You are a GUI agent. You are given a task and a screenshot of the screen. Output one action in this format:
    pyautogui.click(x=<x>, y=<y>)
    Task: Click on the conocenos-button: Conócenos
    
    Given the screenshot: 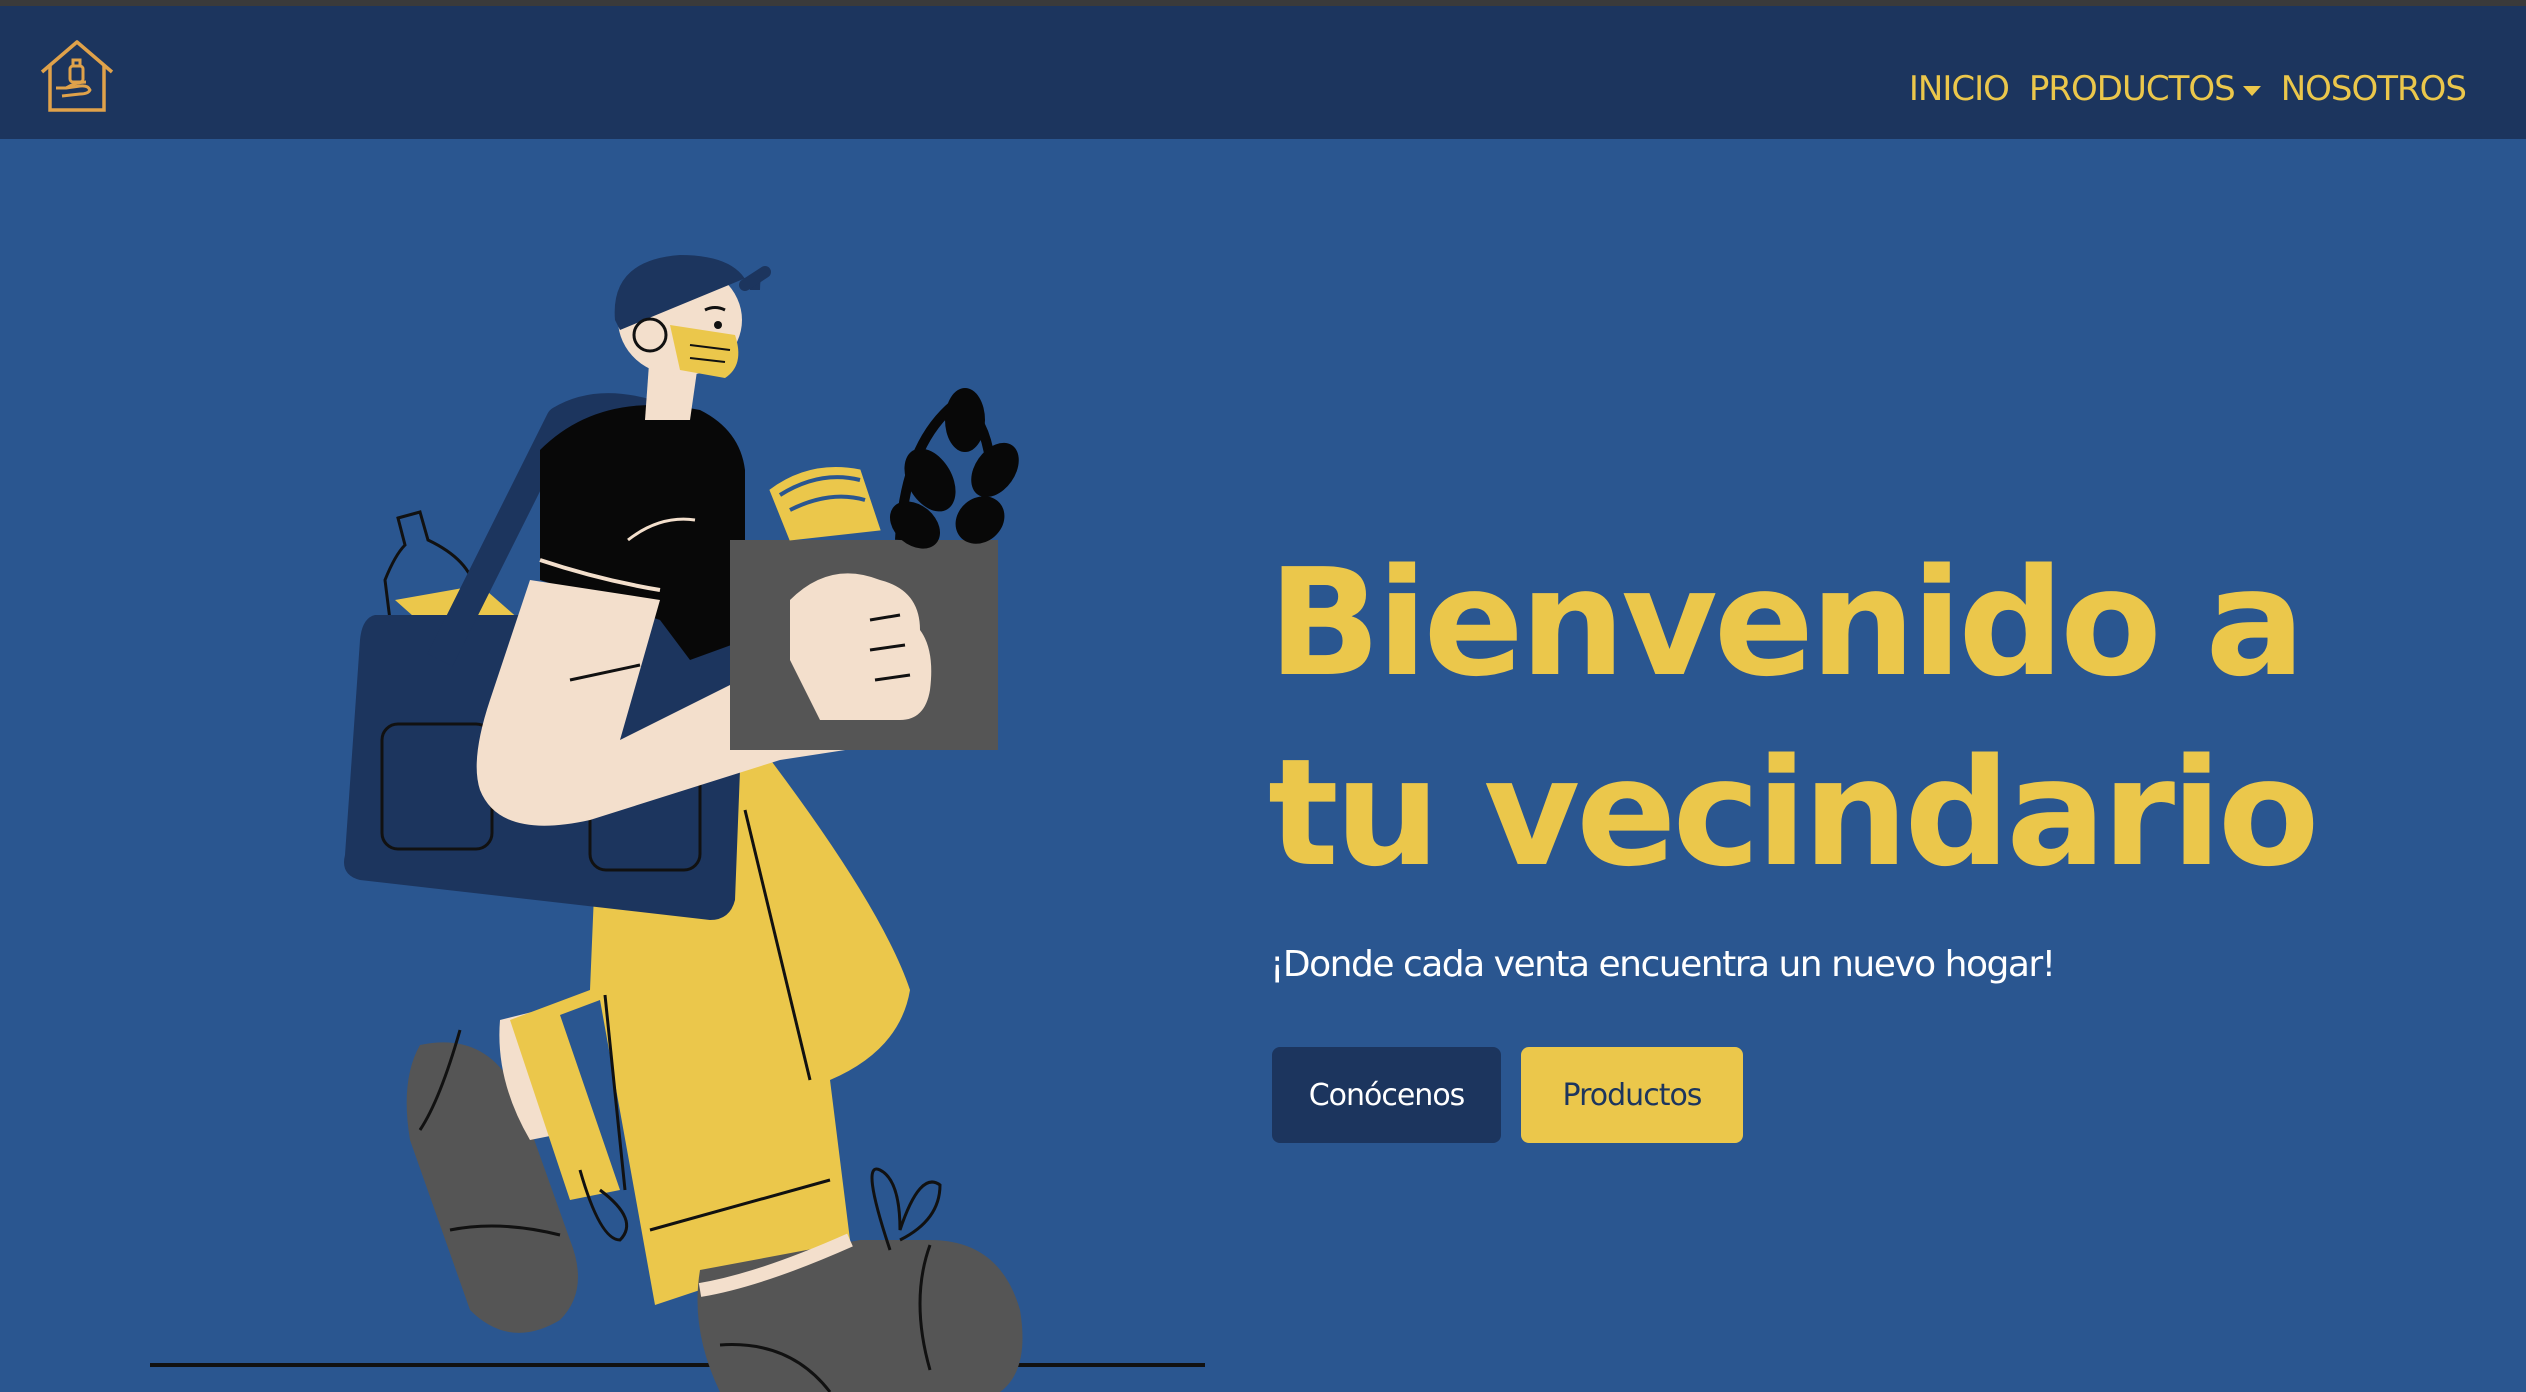 What is the action you would take?
    pyautogui.click(x=1386, y=1095)
    